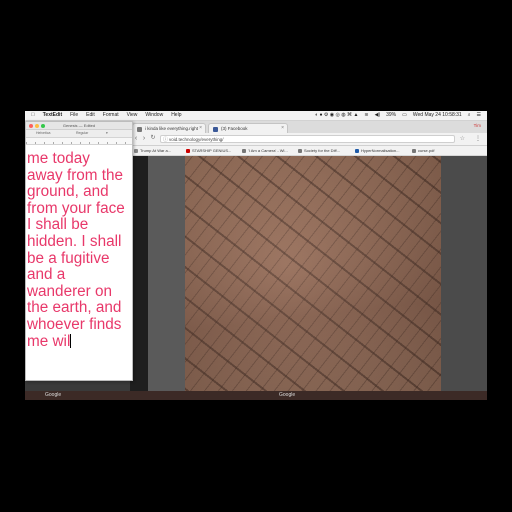 The width and height of the screenshot is (512, 512). Describe the element at coordinates (43, 125) in the screenshot. I see `zoom-window-icon` at that location.